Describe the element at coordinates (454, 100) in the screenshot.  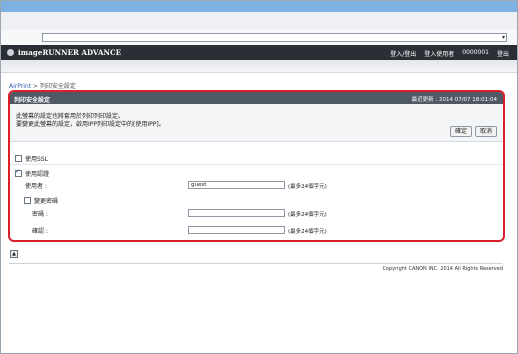
I see `last-updated: 最近更新 : 2014 07/07 18:01:04` at that location.